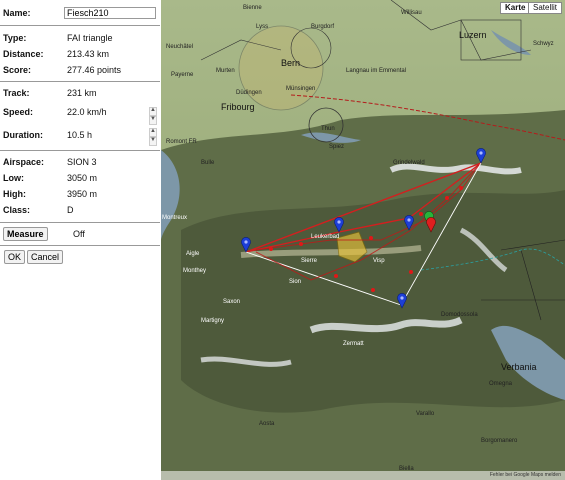  Describe the element at coordinates (181, 142) in the screenshot. I see `town-label: Romont FR` at that location.